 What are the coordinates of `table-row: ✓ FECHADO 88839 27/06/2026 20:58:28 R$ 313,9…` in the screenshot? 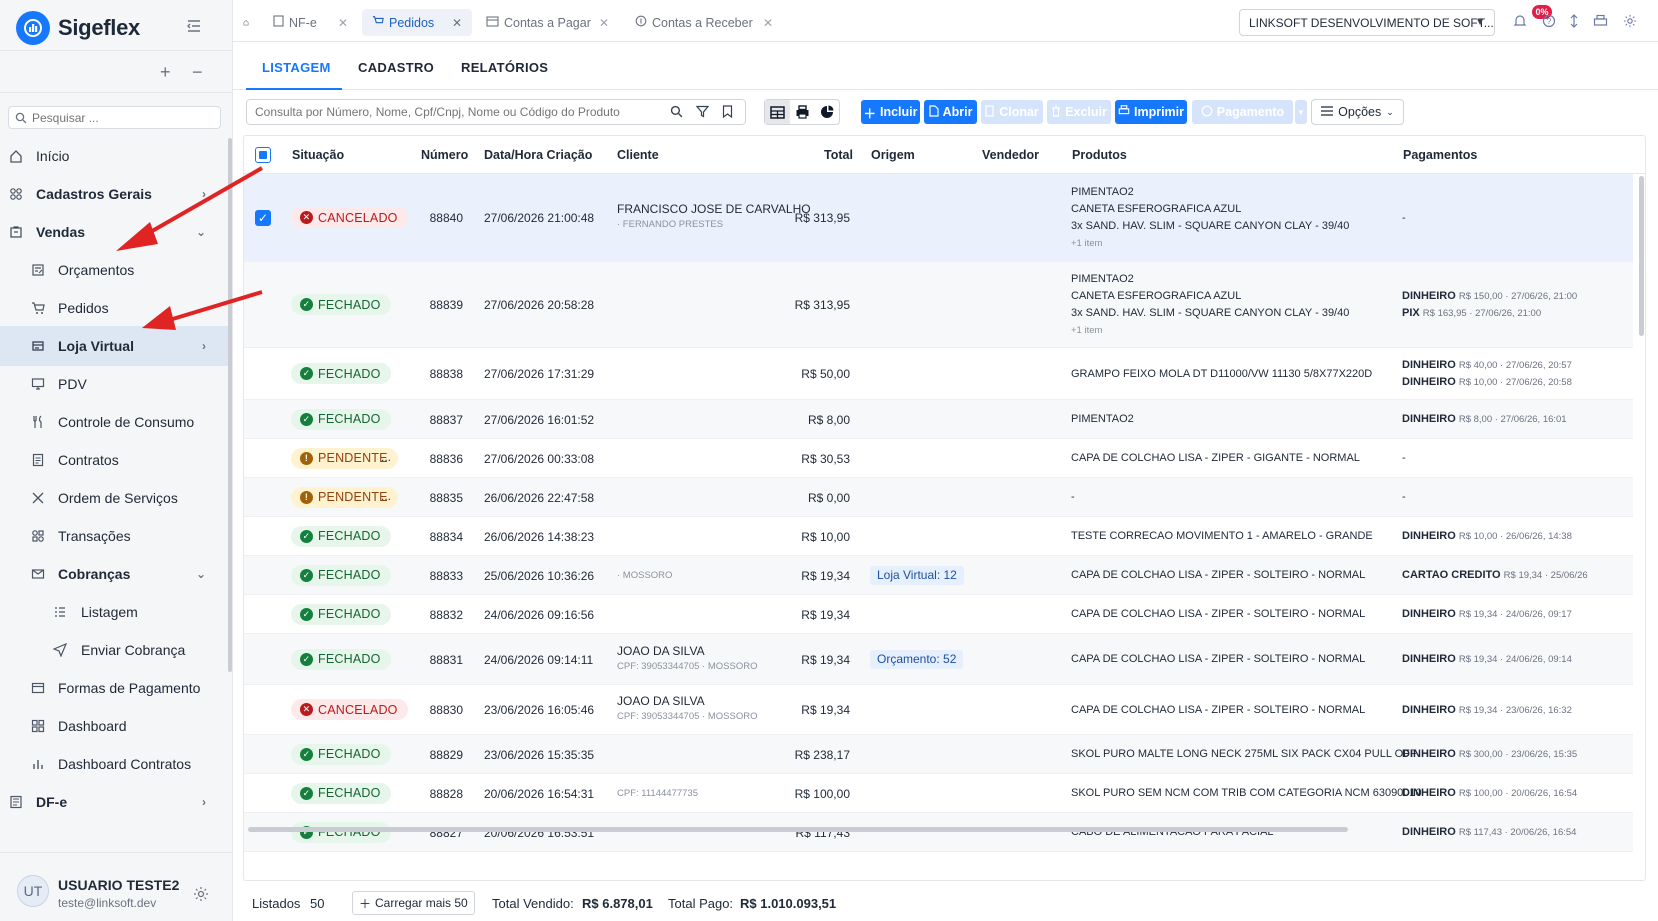 It's located at (938, 305).